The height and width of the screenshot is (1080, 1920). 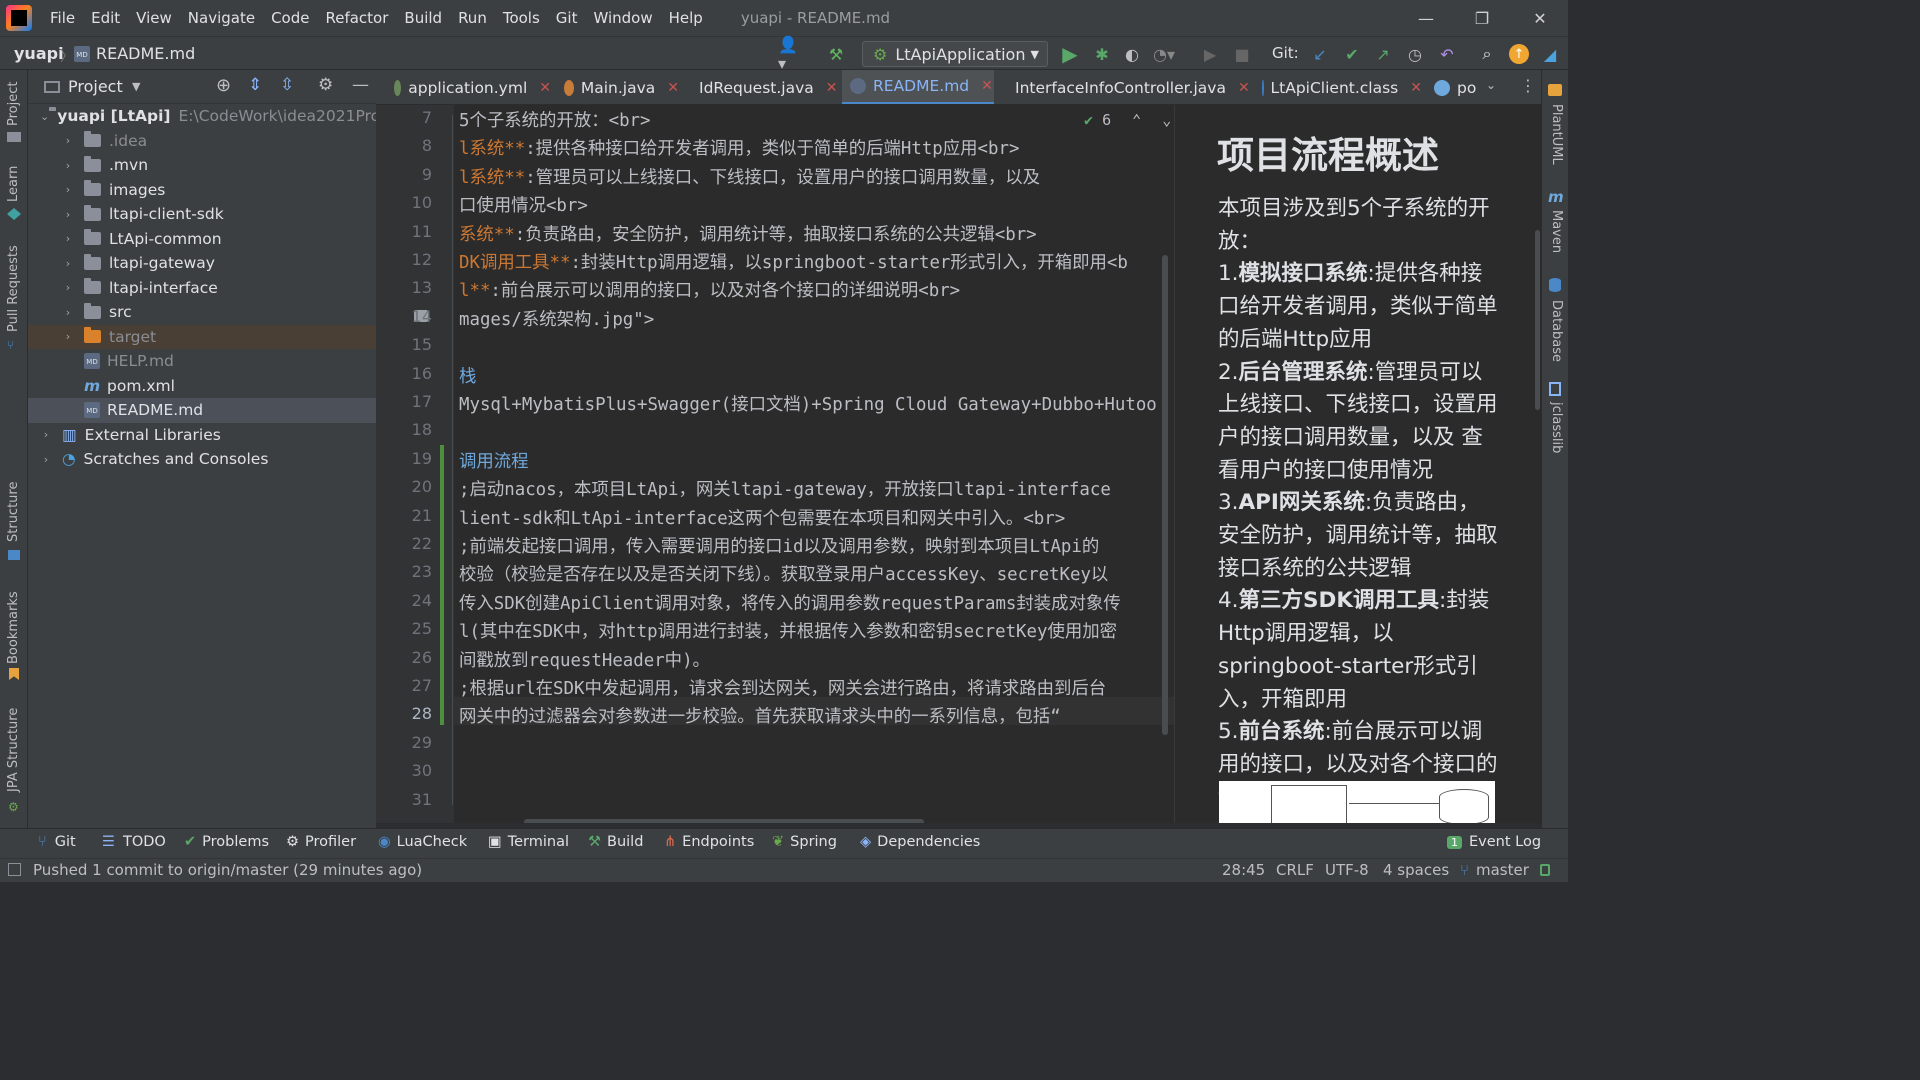 I want to click on stop-icon: ■, so click(x=1242, y=54).